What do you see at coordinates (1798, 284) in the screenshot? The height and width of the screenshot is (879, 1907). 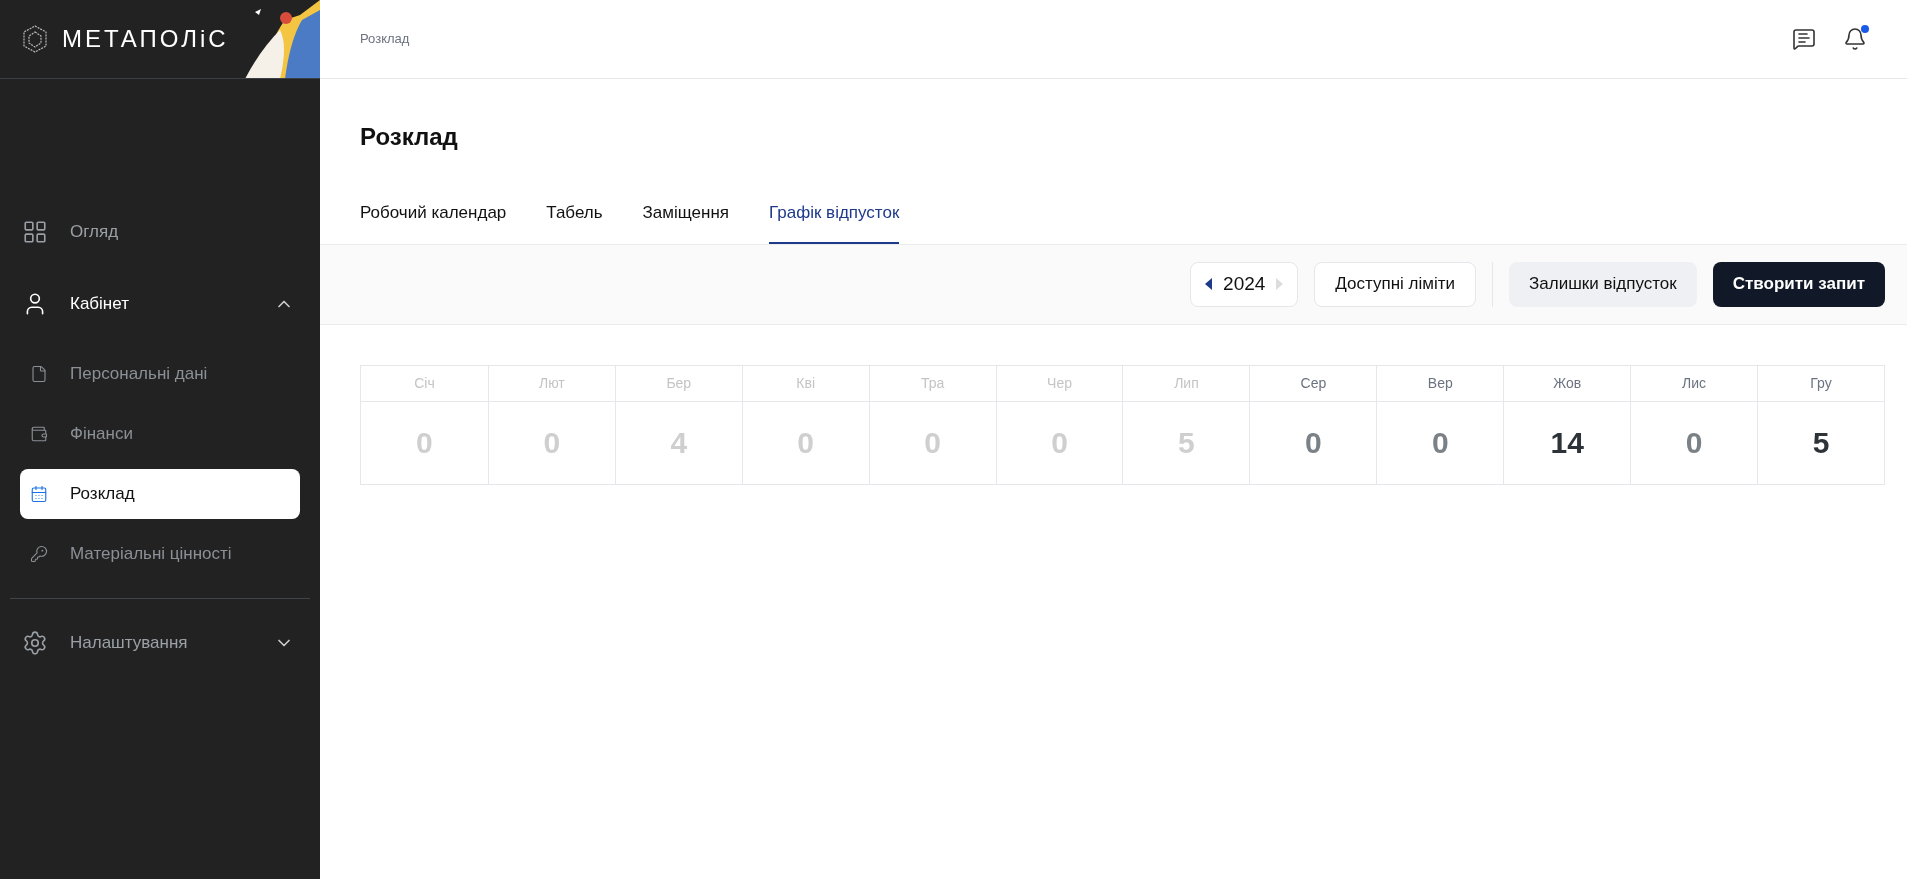 I see `toolbar-button: Створити запит` at bounding box center [1798, 284].